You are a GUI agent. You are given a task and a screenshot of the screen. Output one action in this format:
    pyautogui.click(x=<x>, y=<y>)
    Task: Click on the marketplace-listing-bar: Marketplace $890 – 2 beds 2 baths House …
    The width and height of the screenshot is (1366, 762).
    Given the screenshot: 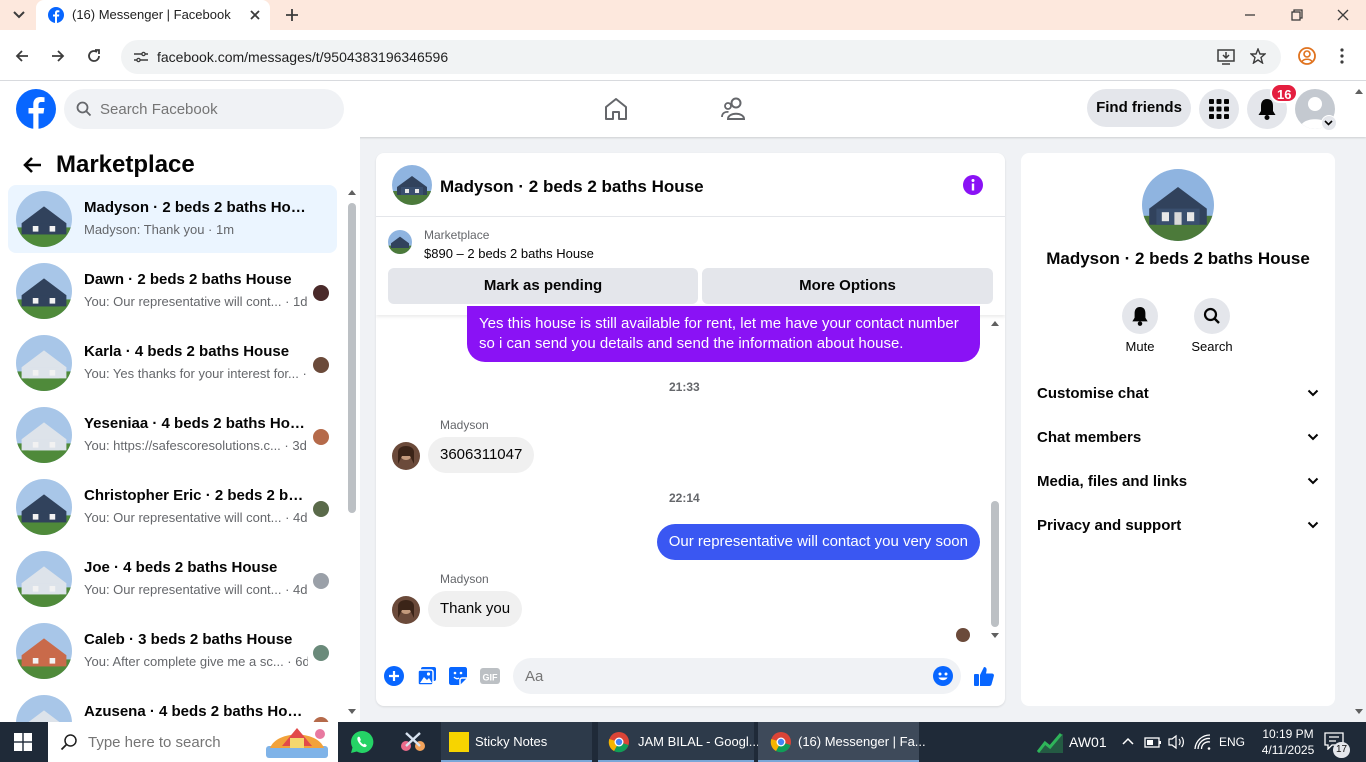 What is the action you would take?
    pyautogui.click(x=690, y=266)
    